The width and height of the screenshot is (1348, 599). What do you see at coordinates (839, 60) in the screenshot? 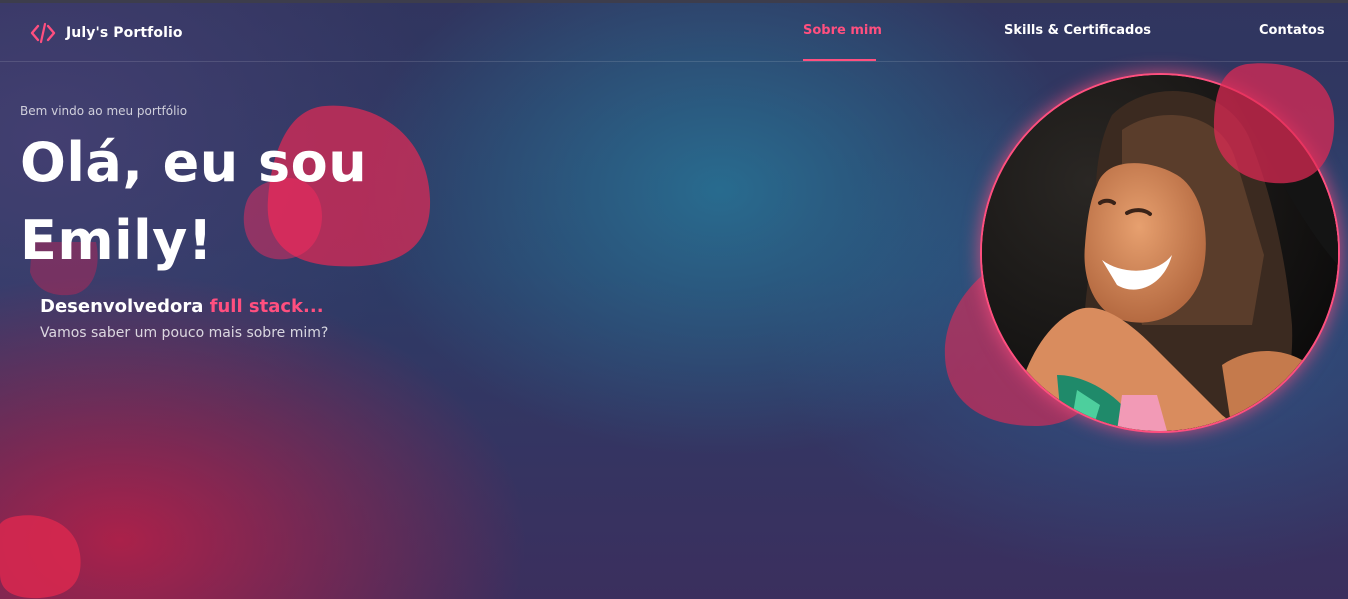
I see `active-nav-underline` at bounding box center [839, 60].